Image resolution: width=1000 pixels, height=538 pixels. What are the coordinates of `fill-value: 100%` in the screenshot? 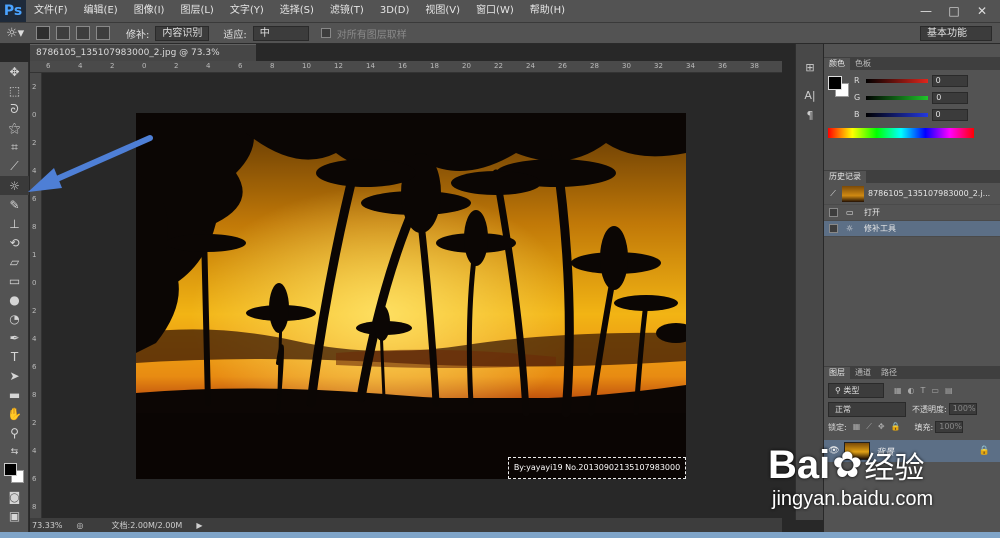 It's located at (949, 427).